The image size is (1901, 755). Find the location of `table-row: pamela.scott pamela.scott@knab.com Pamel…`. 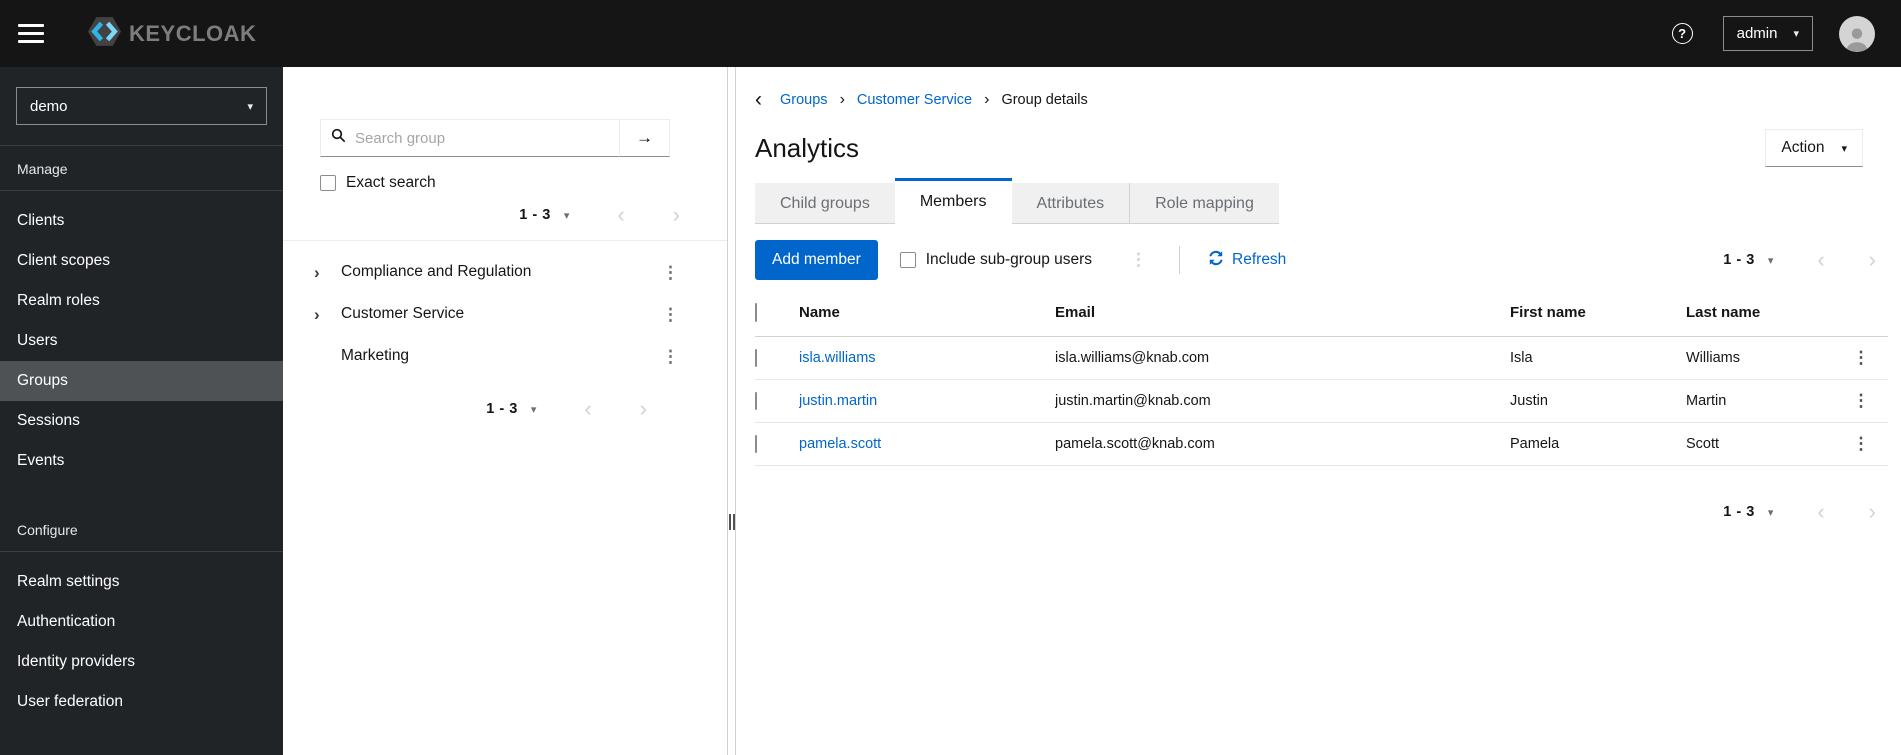

table-row: pamela.scott pamela.scott@knab.com Pamel… is located at coordinates (1321, 444).